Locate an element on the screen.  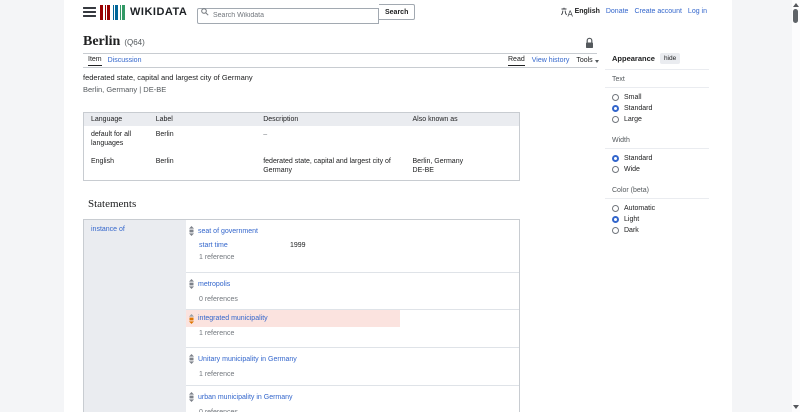
appearance-header: Appearance hide is located at coordinates (657, 60).